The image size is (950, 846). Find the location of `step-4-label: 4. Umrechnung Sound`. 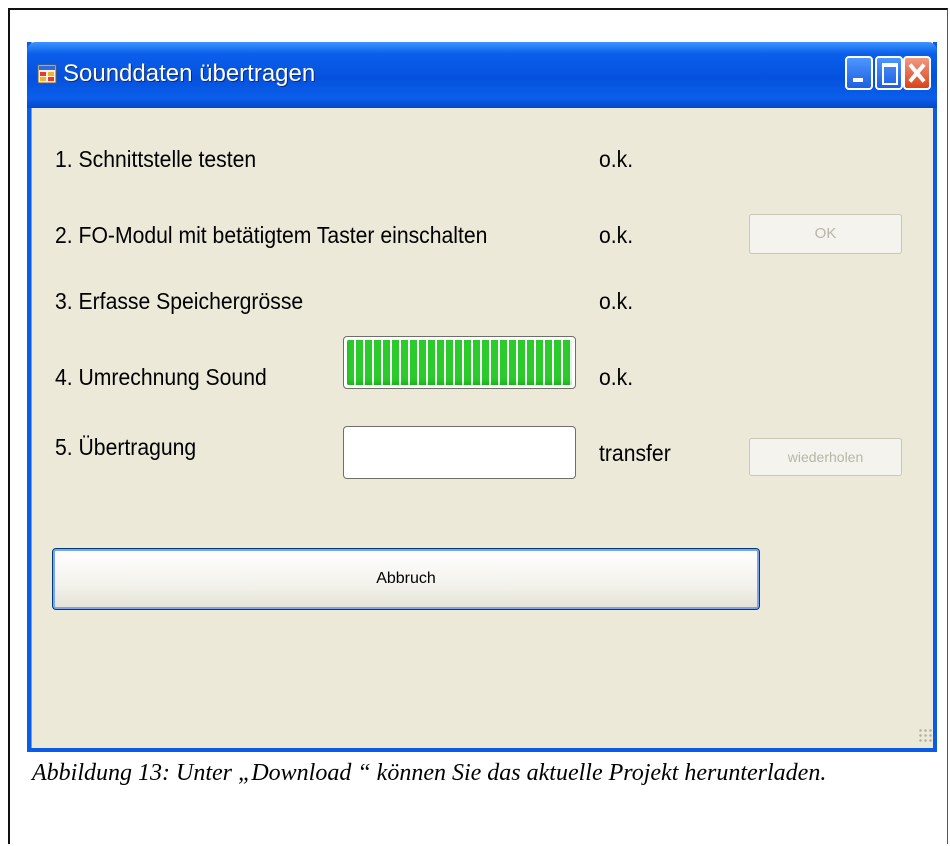

step-4-label: 4. Umrechnung Sound is located at coordinates (161, 377).